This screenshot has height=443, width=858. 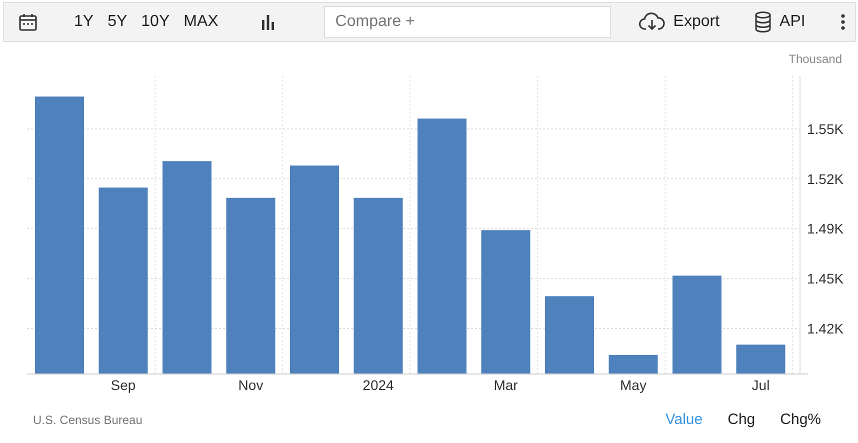 I want to click on range-button: 5Y, so click(x=118, y=22).